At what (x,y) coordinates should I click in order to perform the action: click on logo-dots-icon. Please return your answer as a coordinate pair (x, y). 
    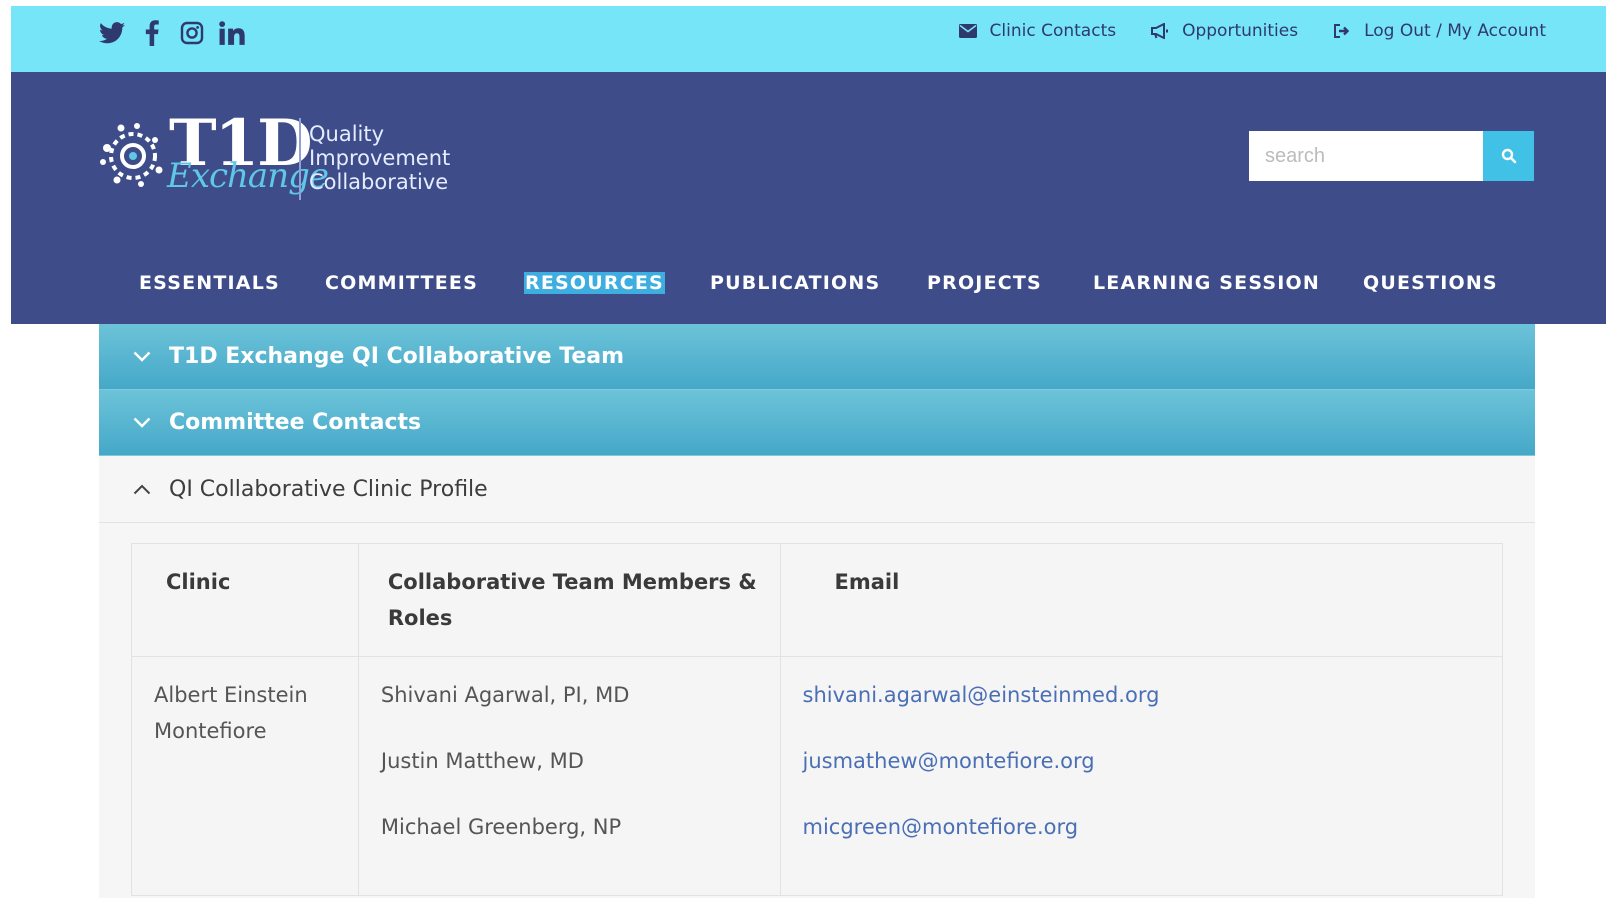
    Looking at the image, I should click on (131, 155).